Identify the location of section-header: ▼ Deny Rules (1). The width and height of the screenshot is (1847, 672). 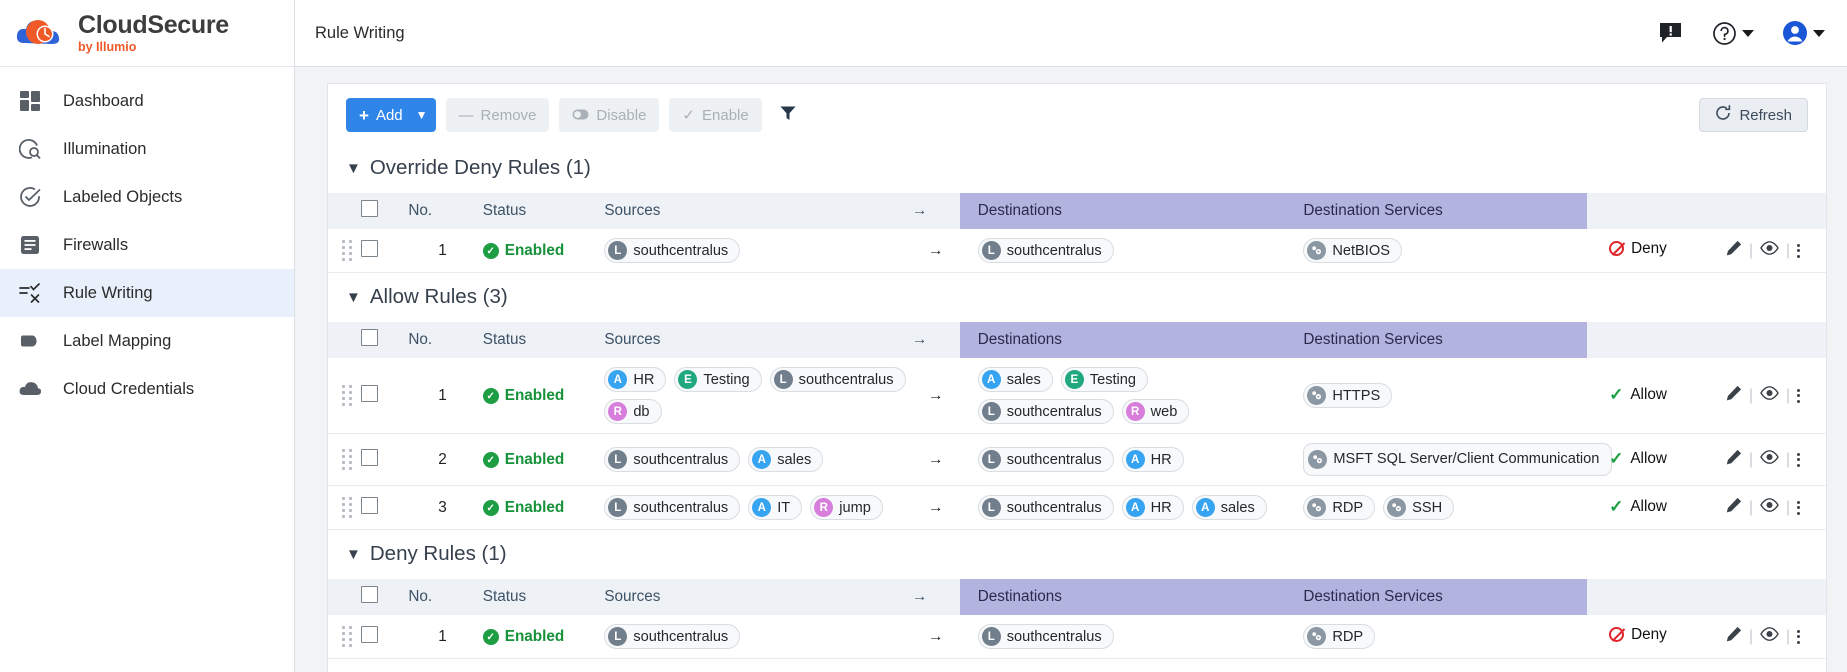
(1077, 554).